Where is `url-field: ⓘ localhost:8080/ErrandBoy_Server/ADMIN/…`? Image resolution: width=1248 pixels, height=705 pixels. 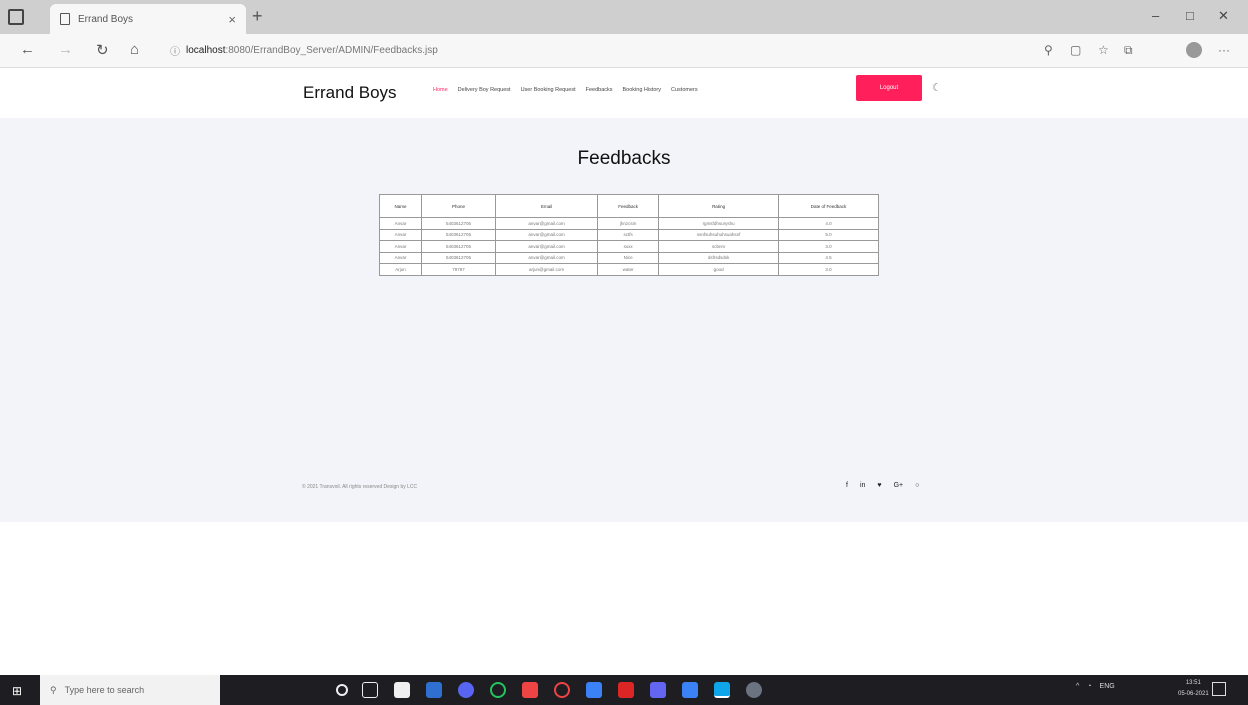
url-field: ⓘ localhost:8080/ErrandBoy_Server/ADMIN/… is located at coordinates (304, 50).